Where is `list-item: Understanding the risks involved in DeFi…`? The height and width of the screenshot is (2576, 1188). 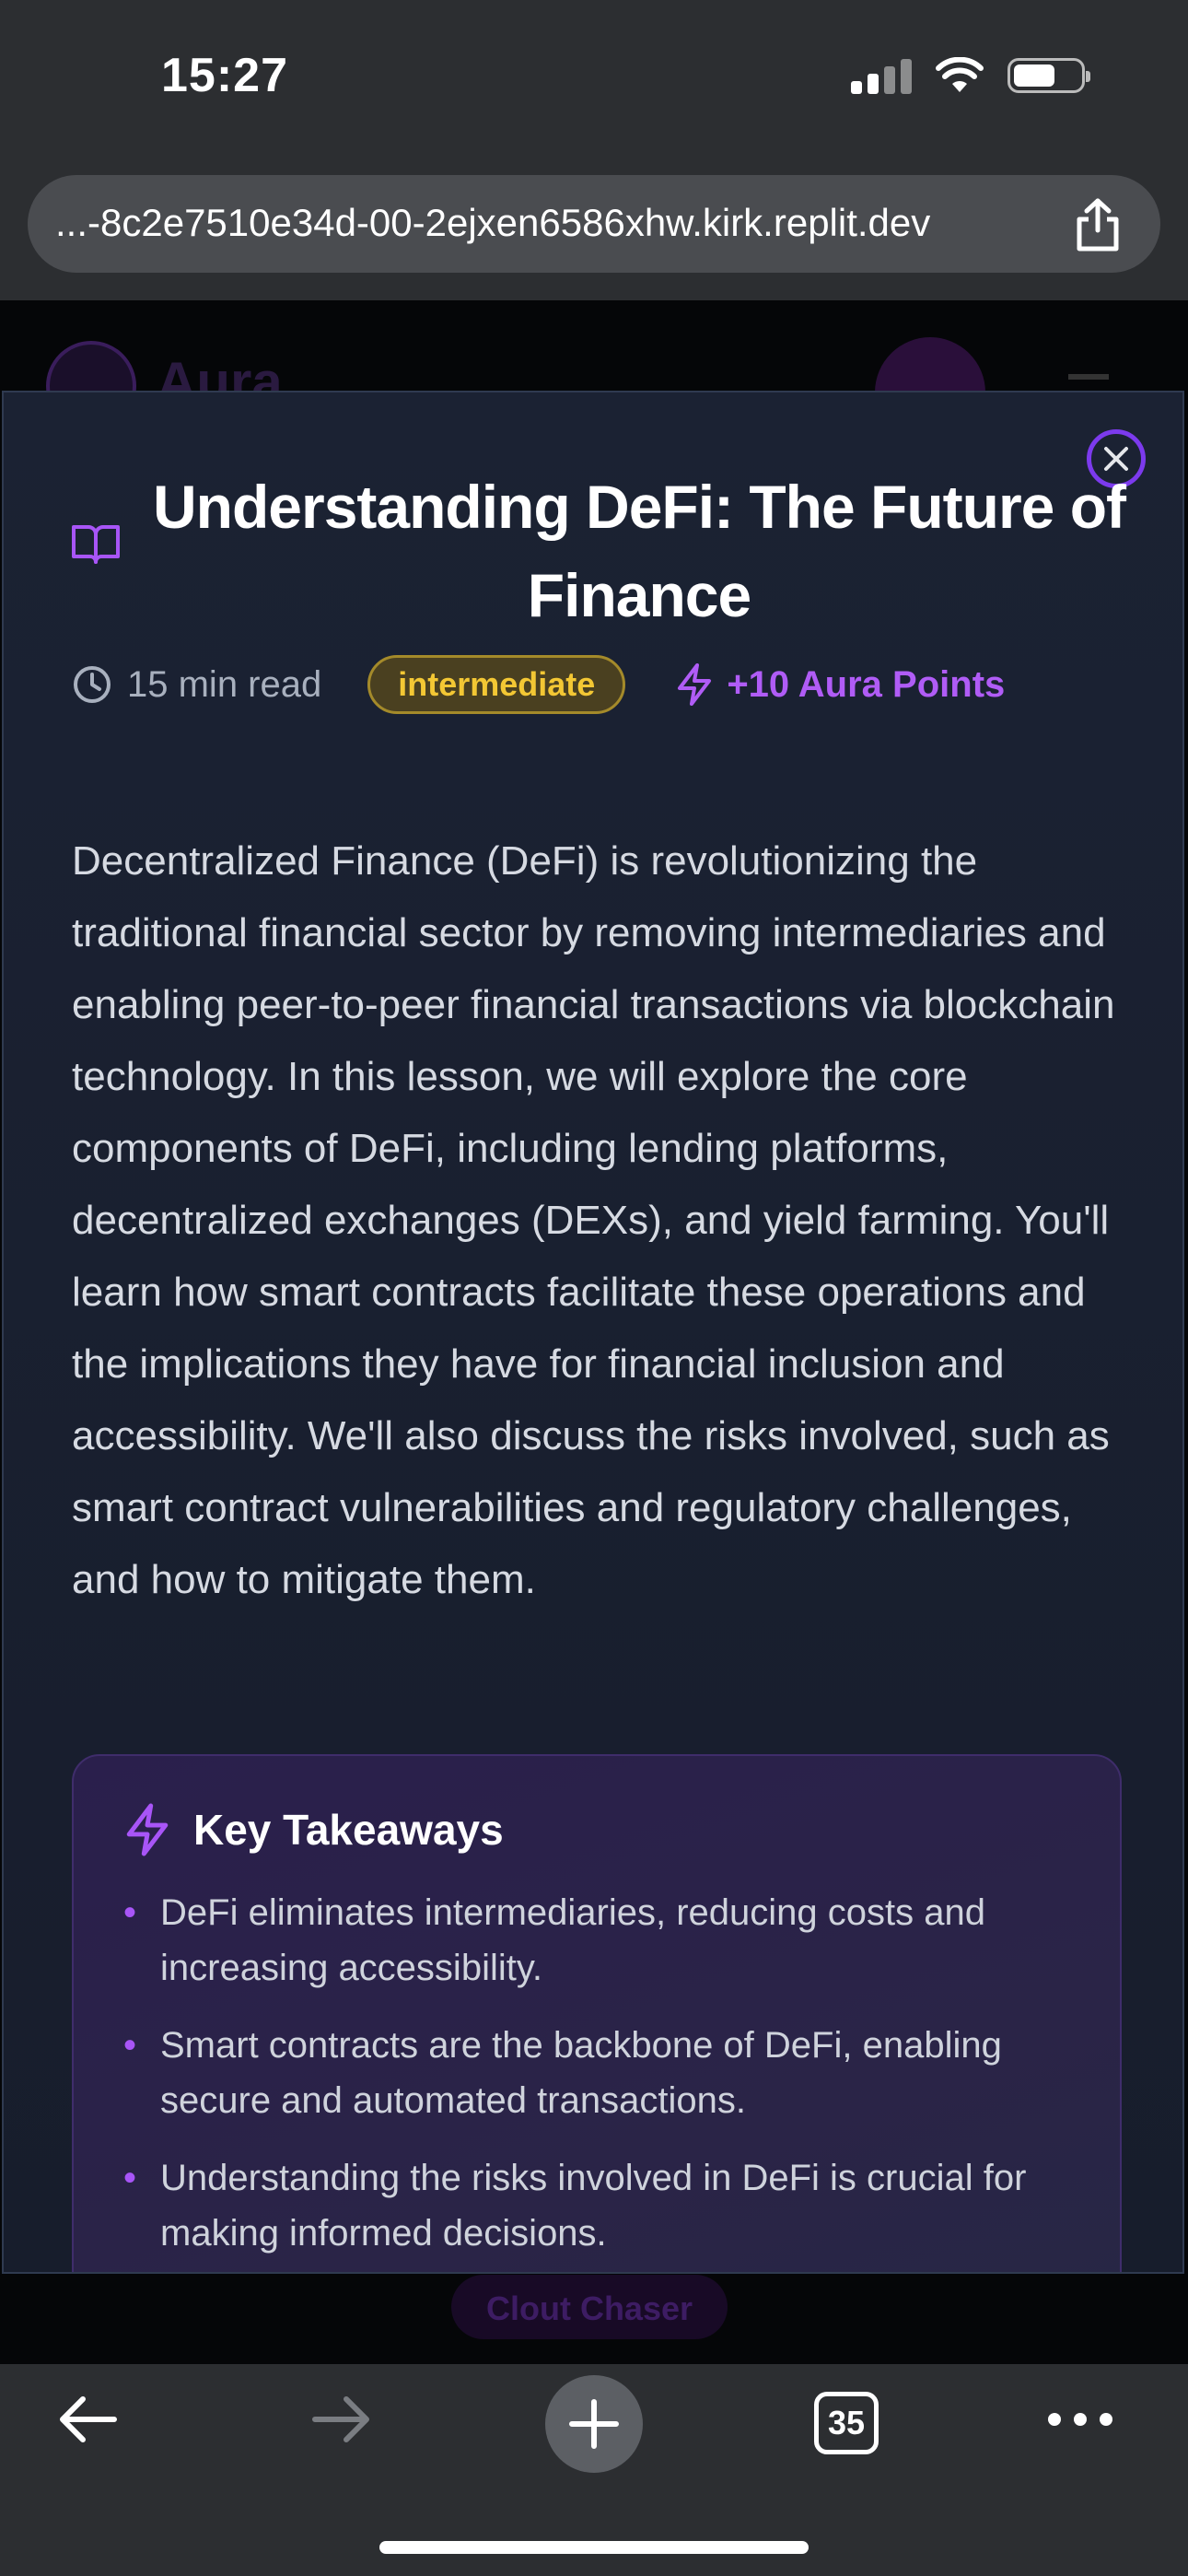
list-item: Understanding the risks involved in DeFi… is located at coordinates (602, 2205).